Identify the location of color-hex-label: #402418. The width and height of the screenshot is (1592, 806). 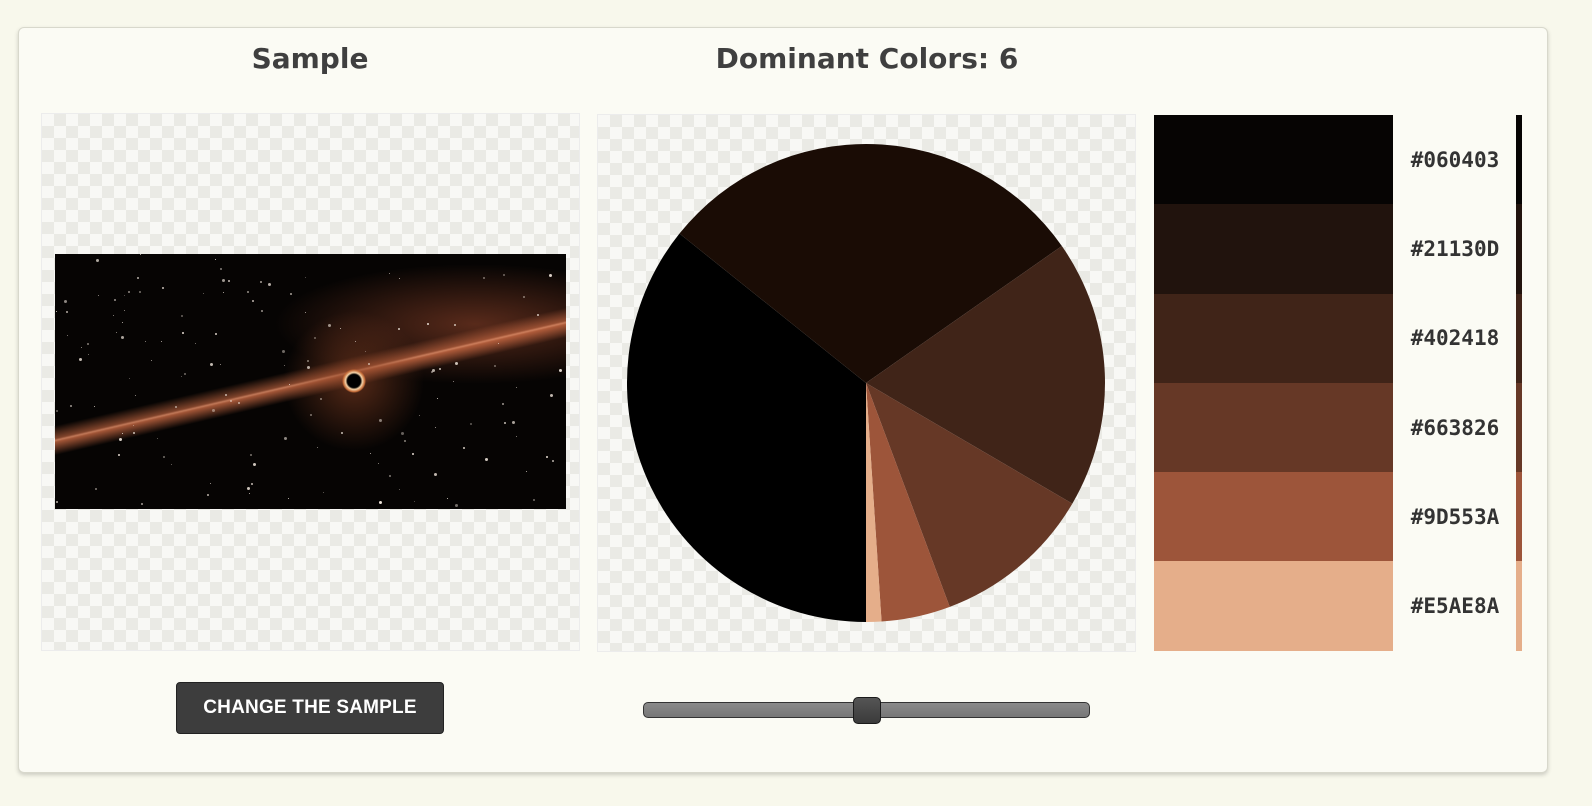
(1455, 338).